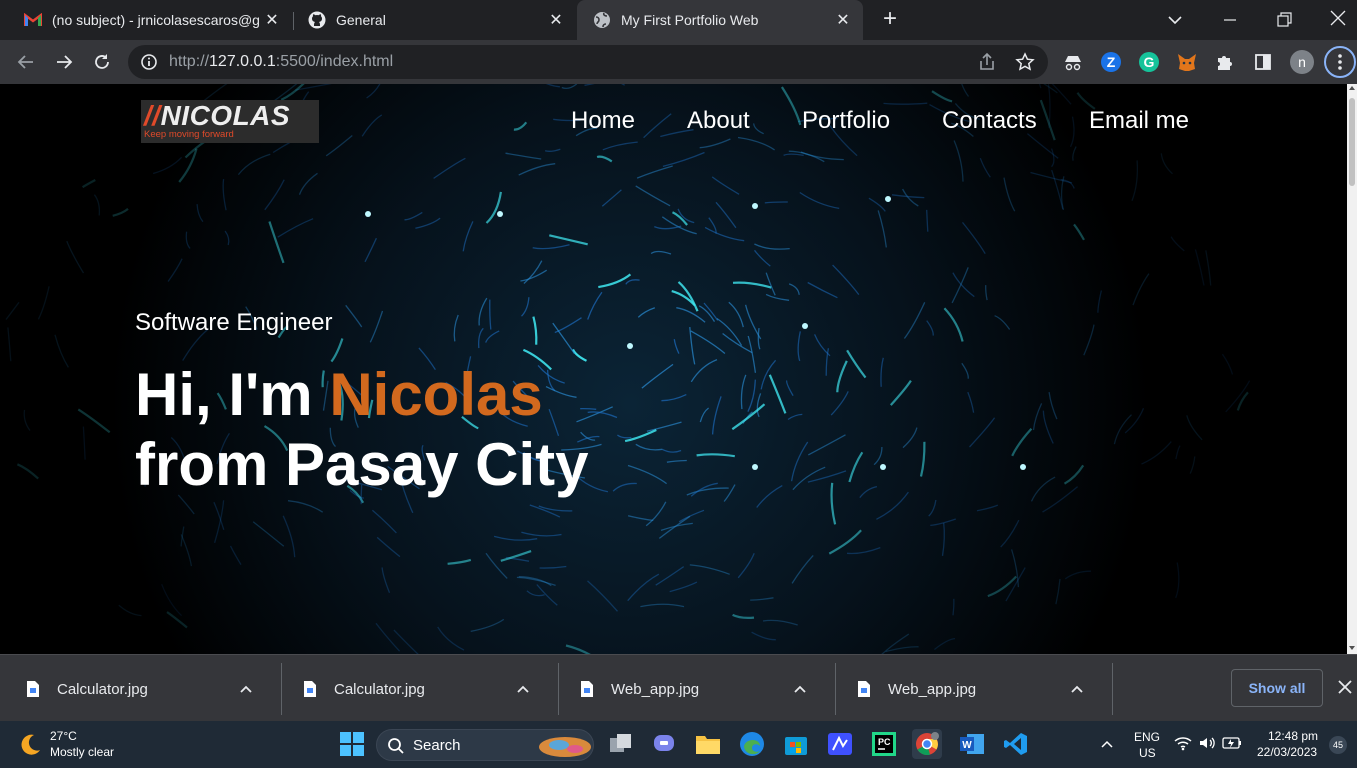 This screenshot has width=1357, height=768. I want to click on restore-icon, so click(1284, 20).